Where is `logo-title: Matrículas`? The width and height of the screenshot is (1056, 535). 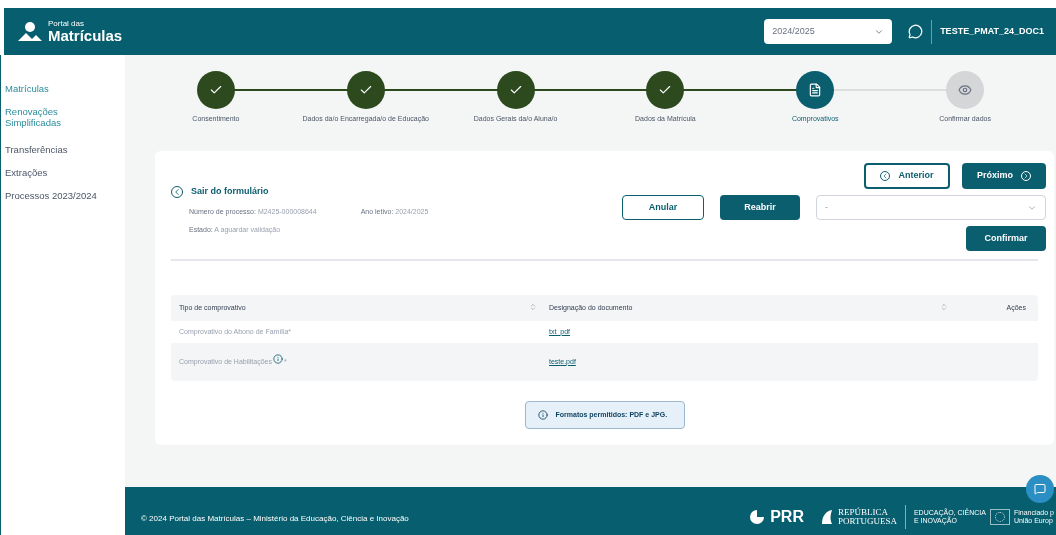 logo-title: Matrículas is located at coordinates (85, 35).